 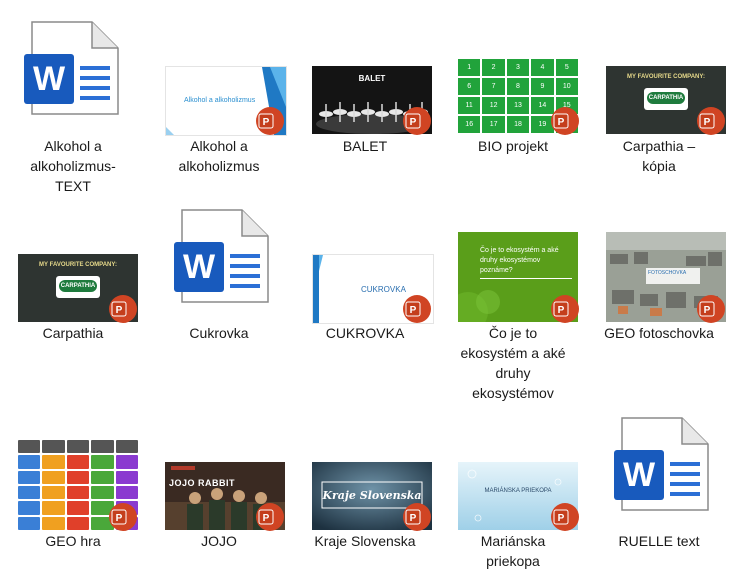 What do you see at coordinates (493, 124) in the screenshot?
I see `grid-cell: 17` at bounding box center [493, 124].